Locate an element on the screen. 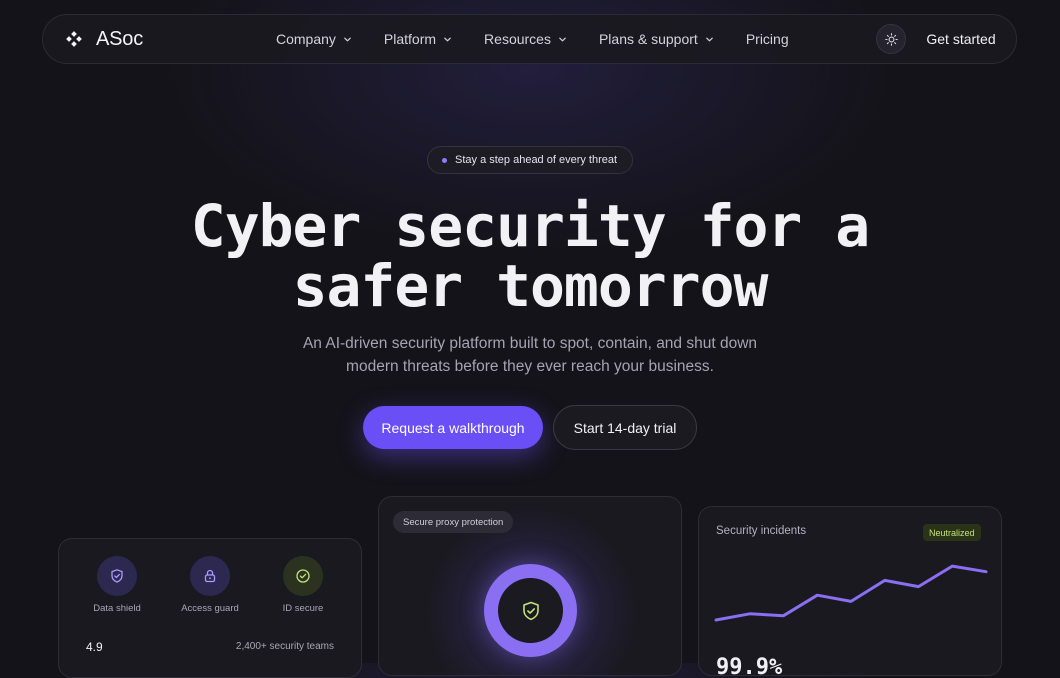  brand-logo: ASoc is located at coordinates (105, 39).